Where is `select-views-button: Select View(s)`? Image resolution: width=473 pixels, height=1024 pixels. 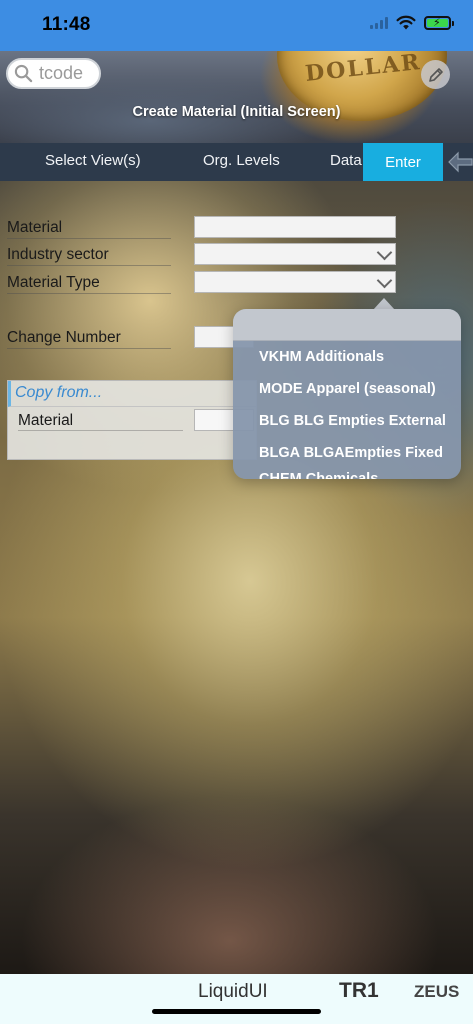
select-views-button: Select View(s) is located at coordinates (93, 160).